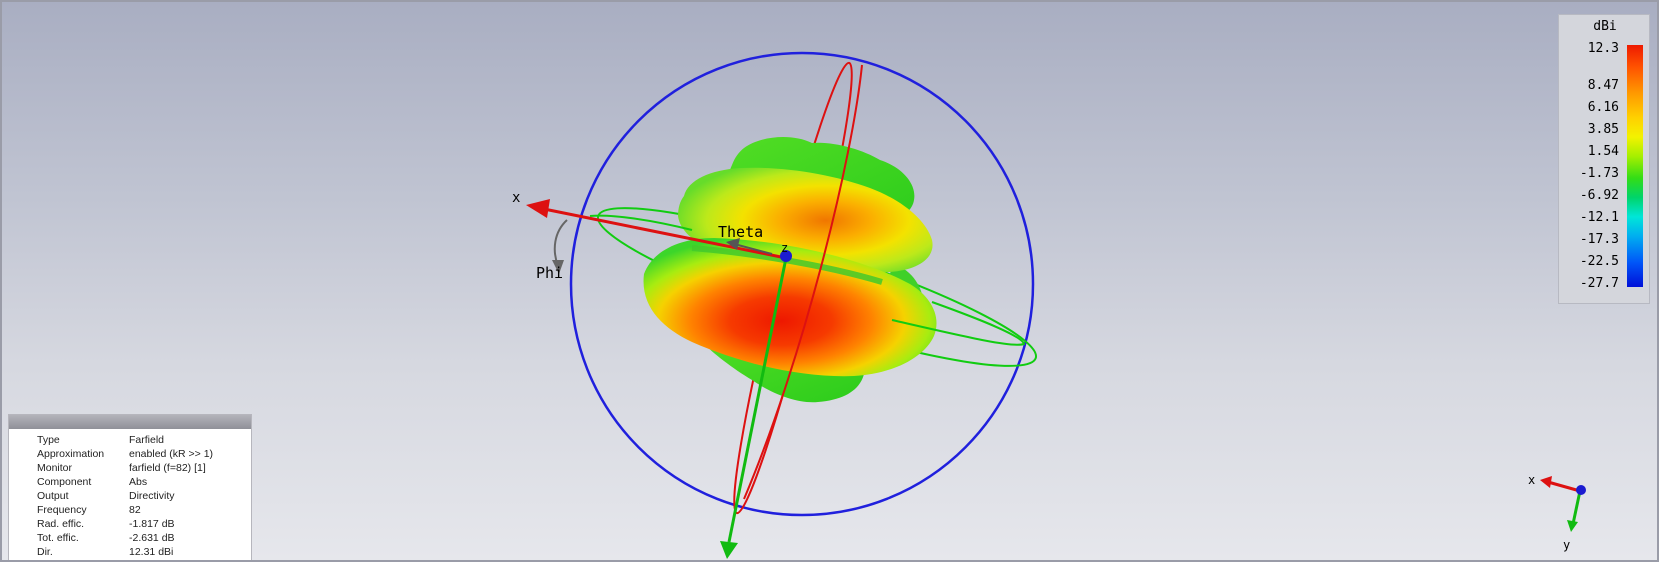  Describe the element at coordinates (53, 496) in the screenshot. I see `info-label: Output` at that location.